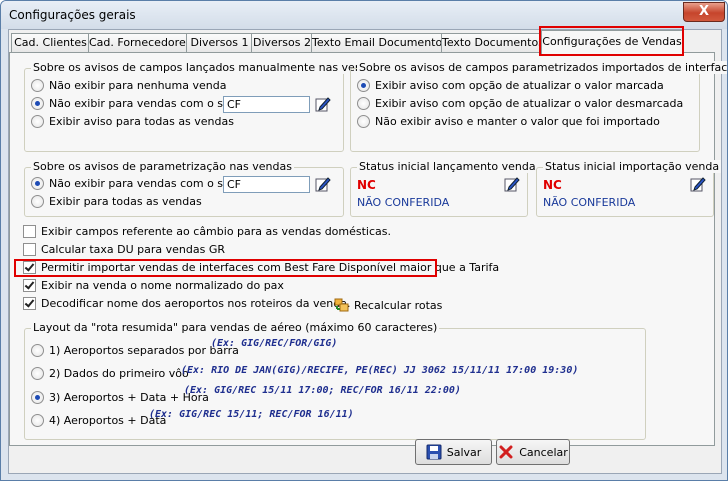 The image size is (728, 481). Describe the element at coordinates (366, 185) in the screenshot. I see `status-lancamento-code: NC` at that location.